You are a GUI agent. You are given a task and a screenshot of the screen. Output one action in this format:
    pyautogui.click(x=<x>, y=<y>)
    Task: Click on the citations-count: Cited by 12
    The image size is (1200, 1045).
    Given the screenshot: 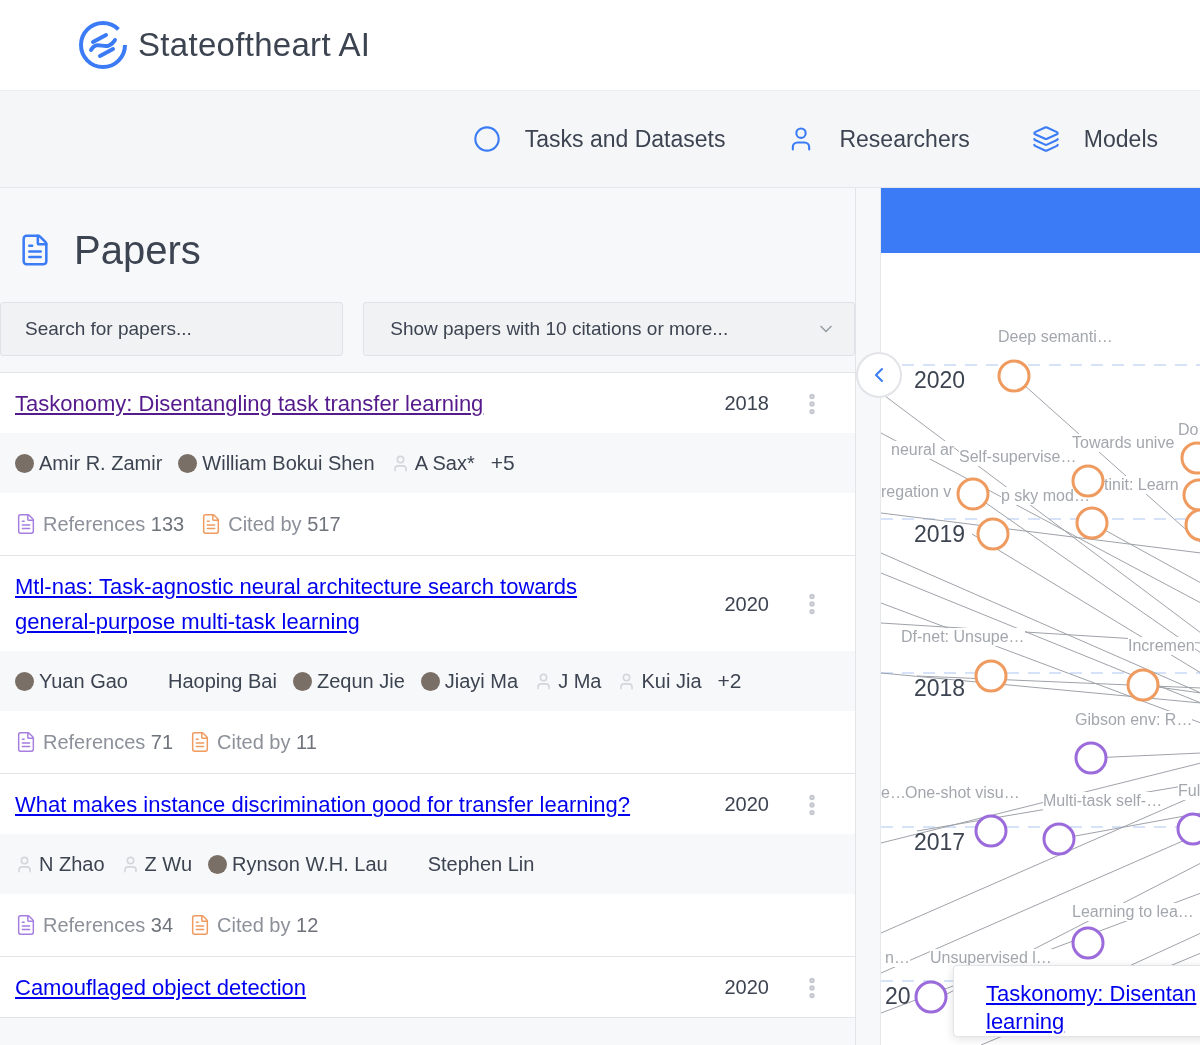 What is the action you would take?
    pyautogui.click(x=268, y=925)
    